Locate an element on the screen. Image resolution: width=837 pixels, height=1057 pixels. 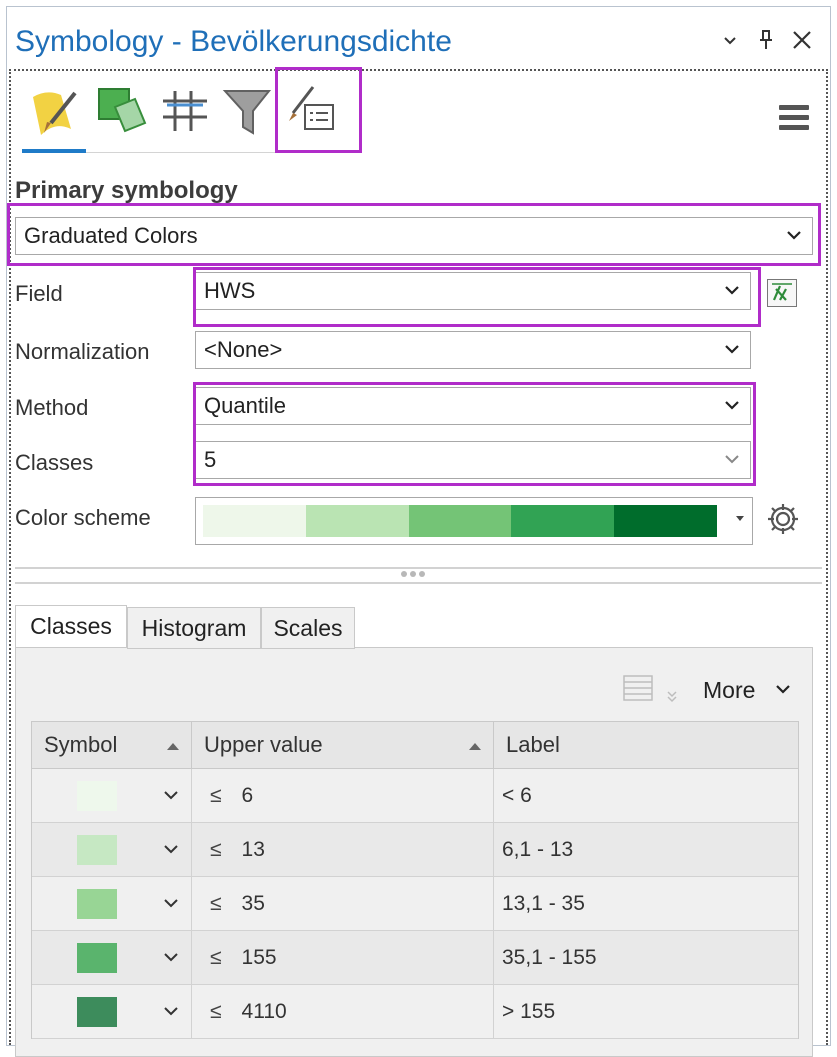
sort-down-icon is located at coordinates (672, 696).